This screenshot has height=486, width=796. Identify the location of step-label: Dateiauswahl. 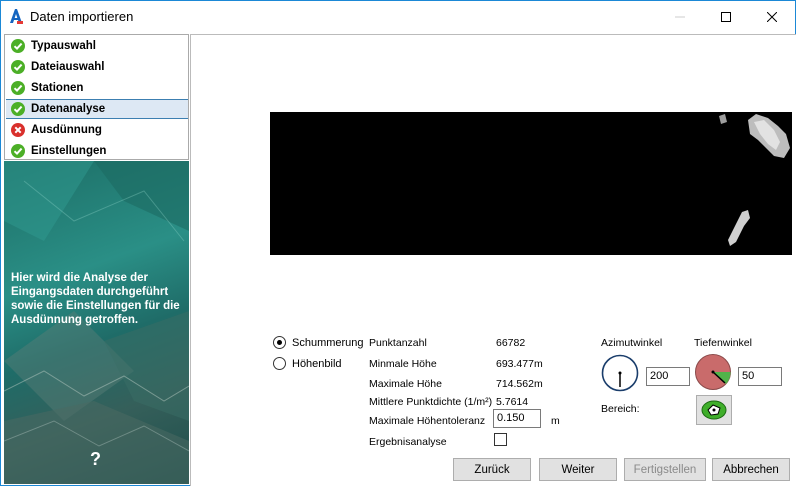
(68, 67).